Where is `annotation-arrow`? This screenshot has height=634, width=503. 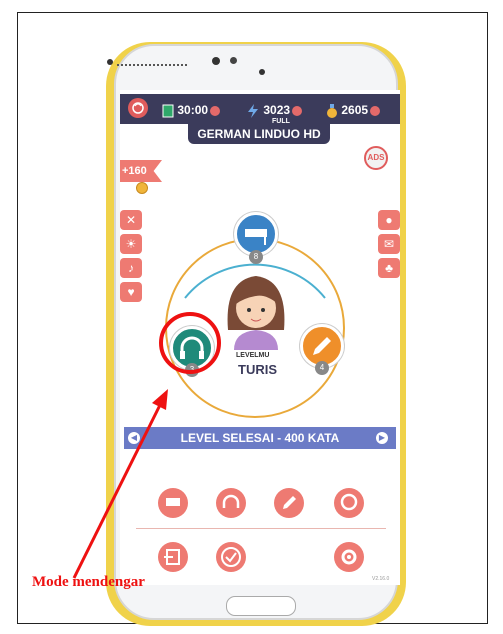 annotation-arrow is located at coordinates (120, 484).